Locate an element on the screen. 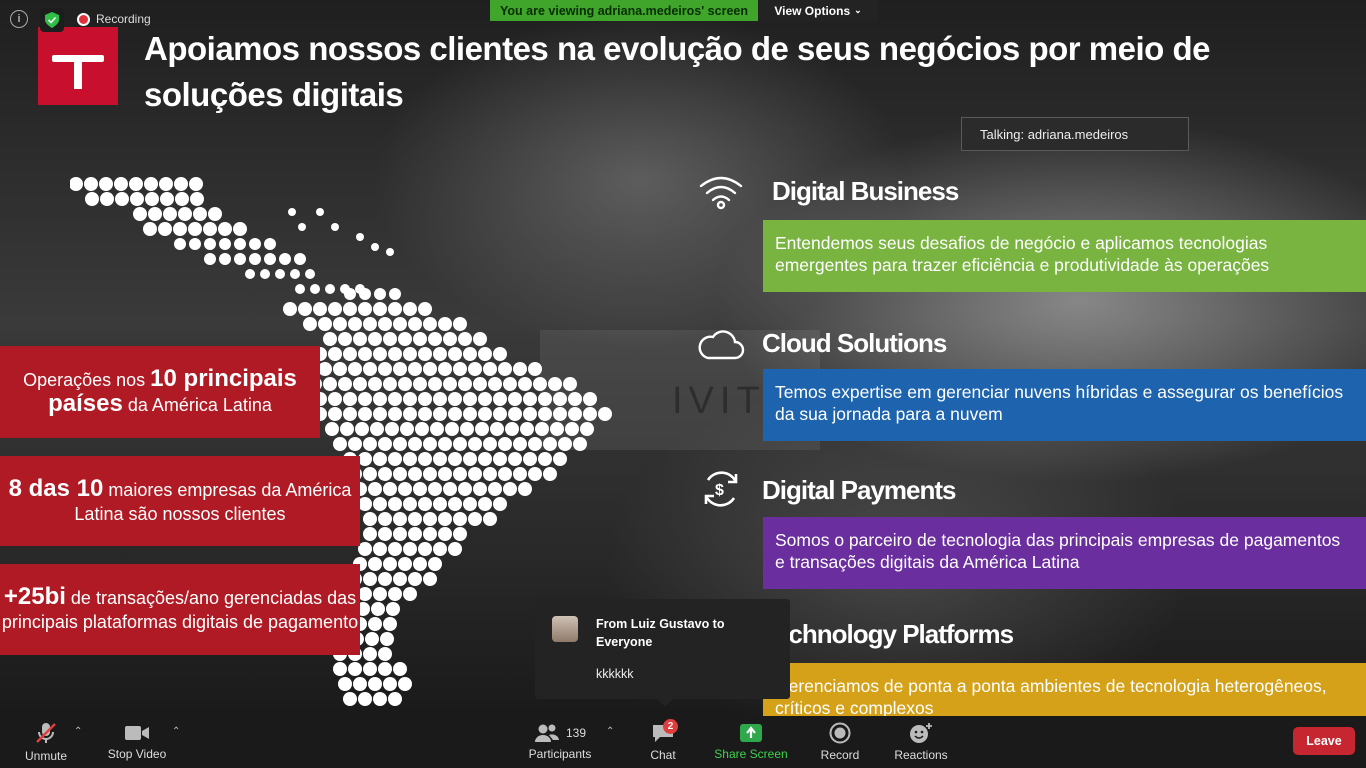 The image size is (1366, 768). record-button: Record is located at coordinates (840, 742).